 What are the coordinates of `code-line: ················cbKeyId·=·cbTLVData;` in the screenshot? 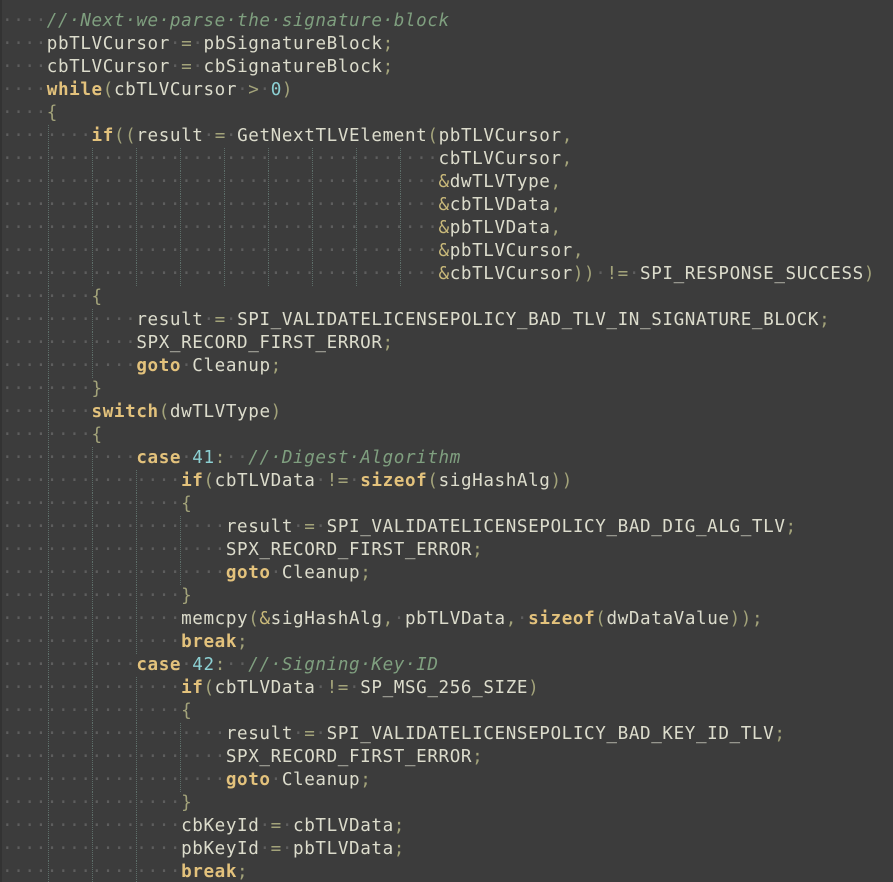 It's located at (438, 826).